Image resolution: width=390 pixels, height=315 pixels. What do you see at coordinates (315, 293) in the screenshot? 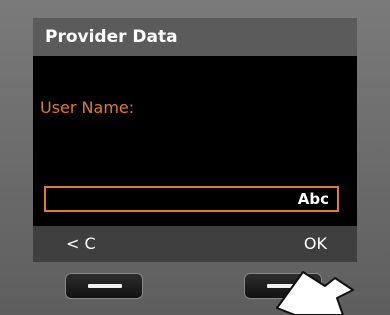
I see `pointer-hand-icon` at bounding box center [315, 293].